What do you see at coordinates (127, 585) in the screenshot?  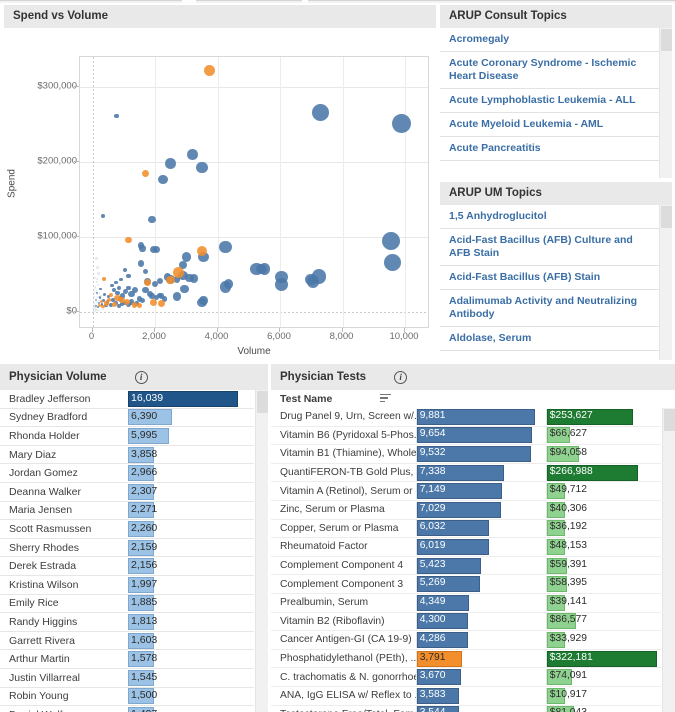 I see `physician-volume-row: Kristina Wilson 1,997` at bounding box center [127, 585].